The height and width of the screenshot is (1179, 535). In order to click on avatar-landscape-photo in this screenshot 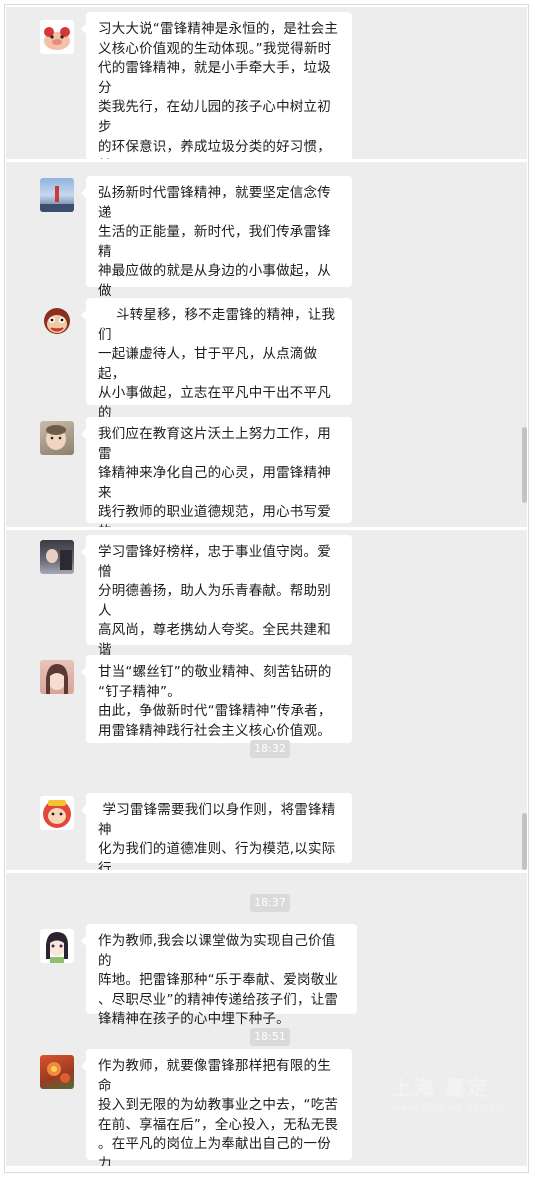, I will do `click(57, 195)`.